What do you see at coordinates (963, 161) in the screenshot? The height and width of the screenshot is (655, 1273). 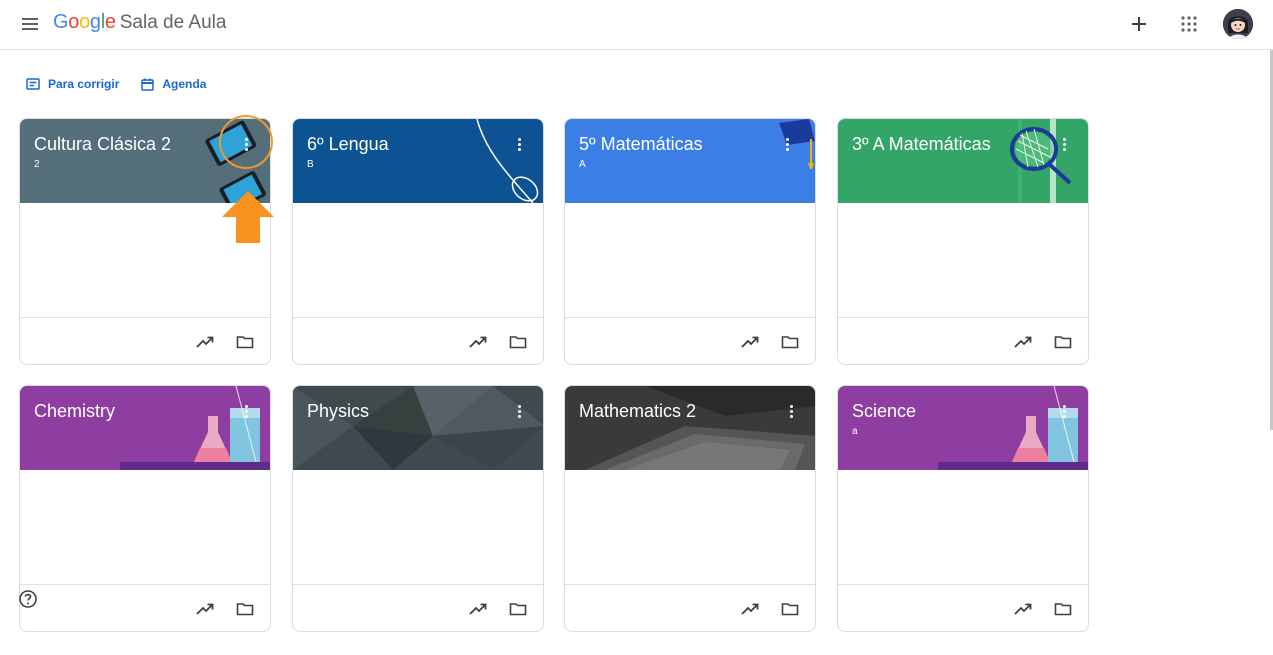 I see `class-card-header: 3º A Matemáticas` at bounding box center [963, 161].